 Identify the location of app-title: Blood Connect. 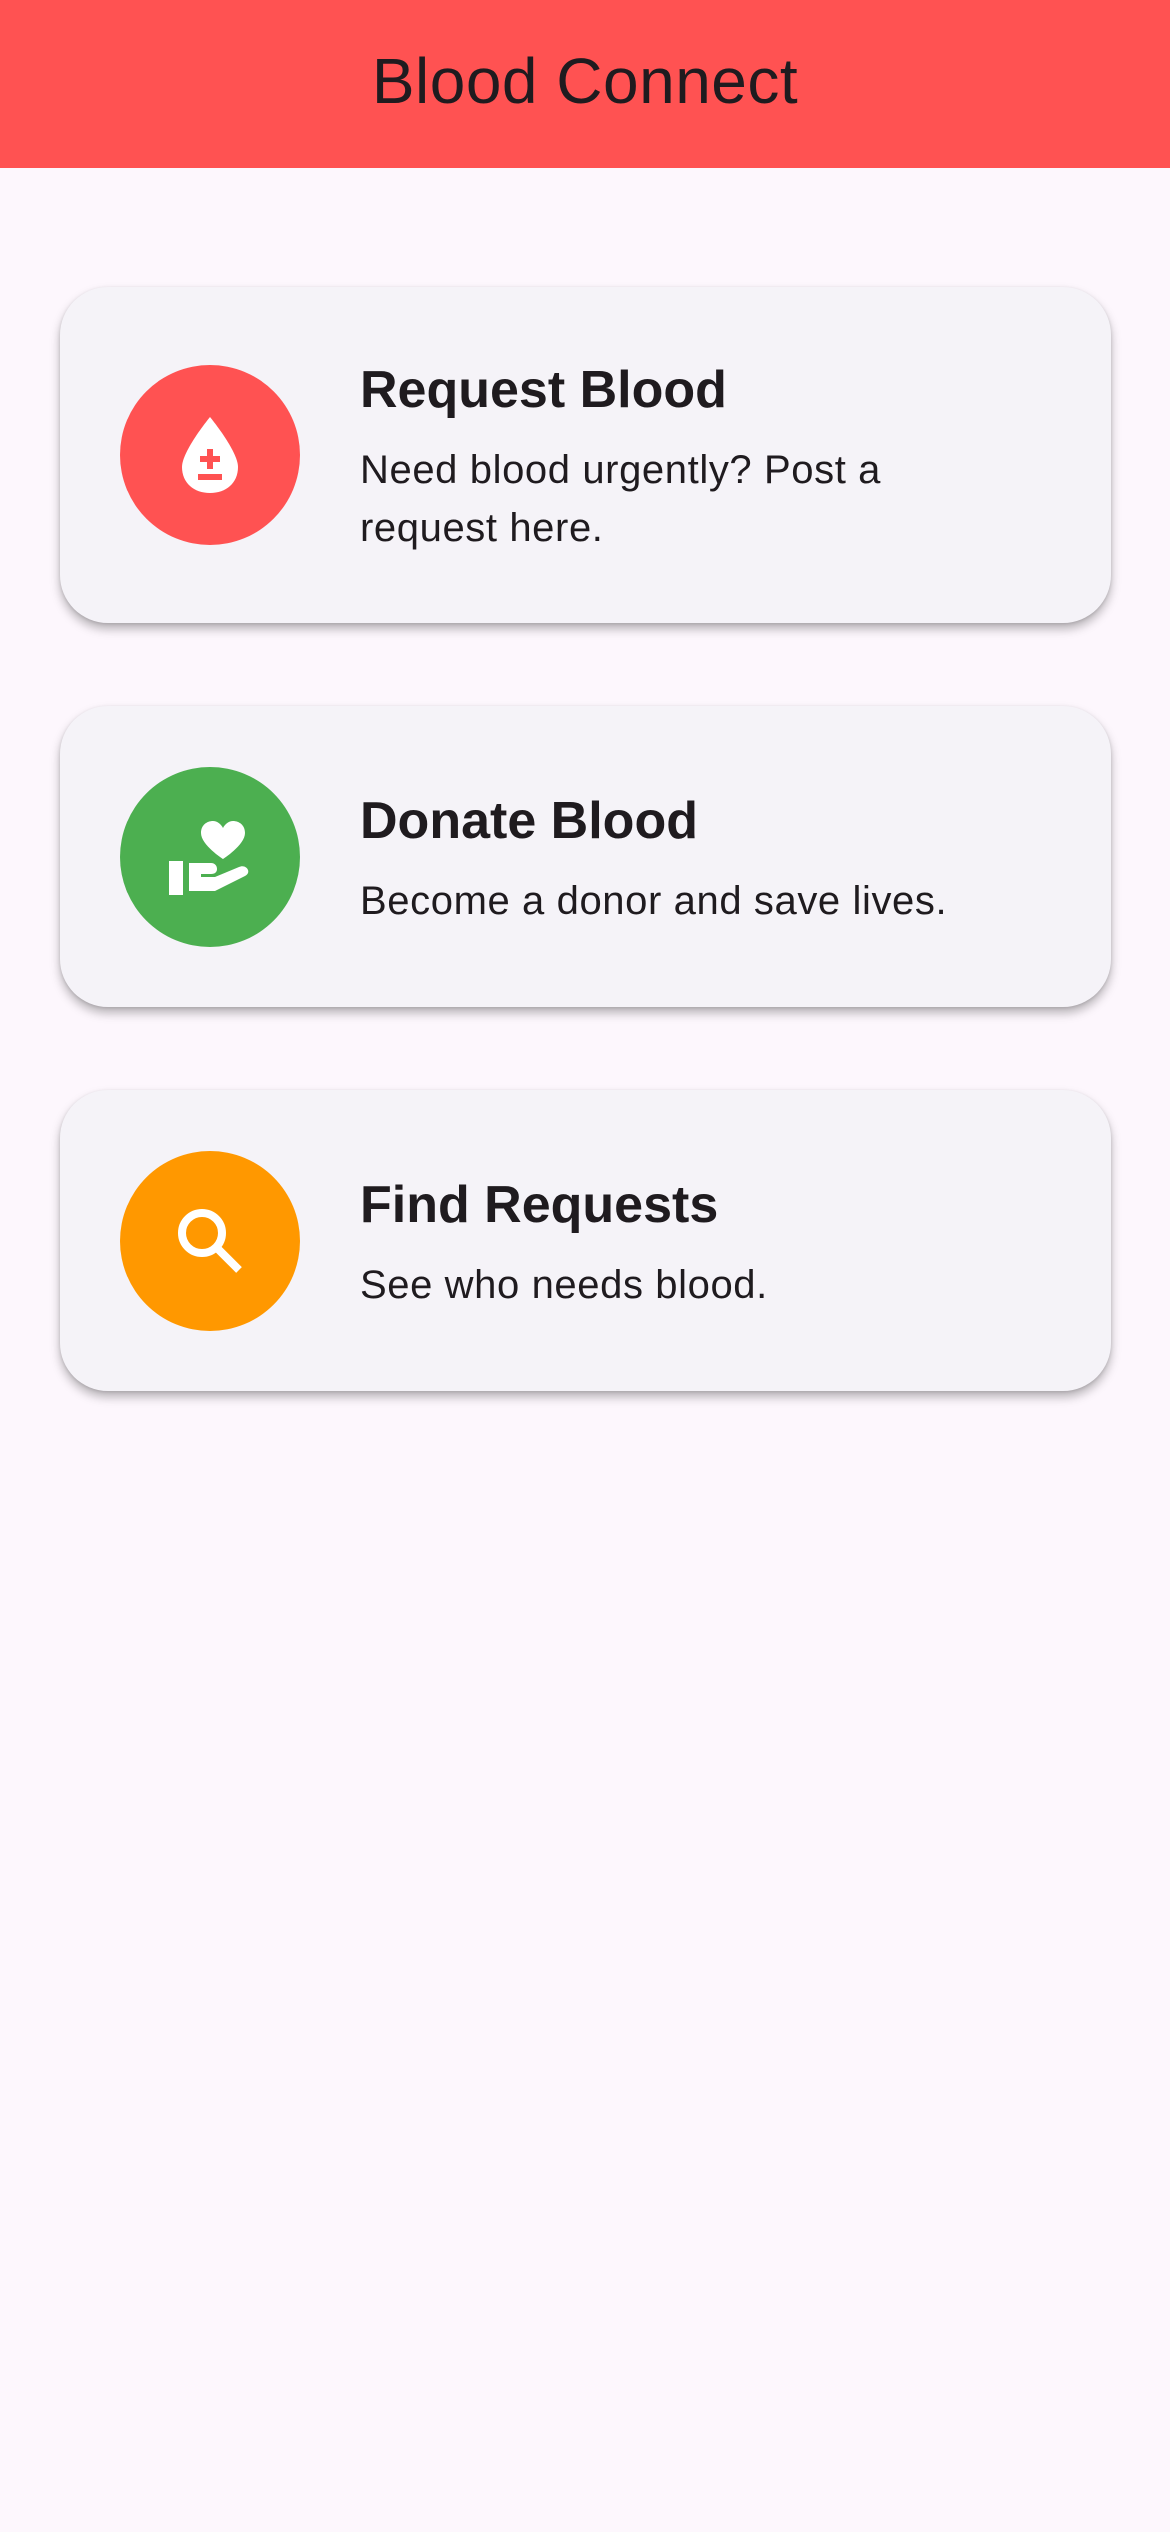
(585, 81).